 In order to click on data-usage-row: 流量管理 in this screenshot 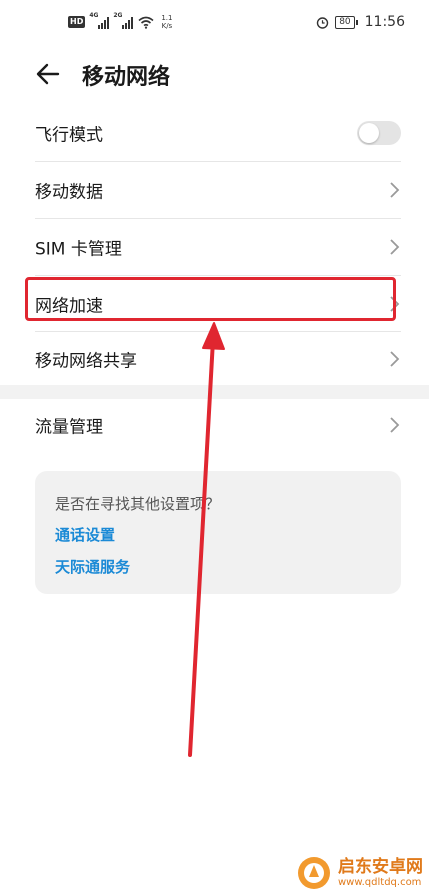, I will do `click(214, 425)`.